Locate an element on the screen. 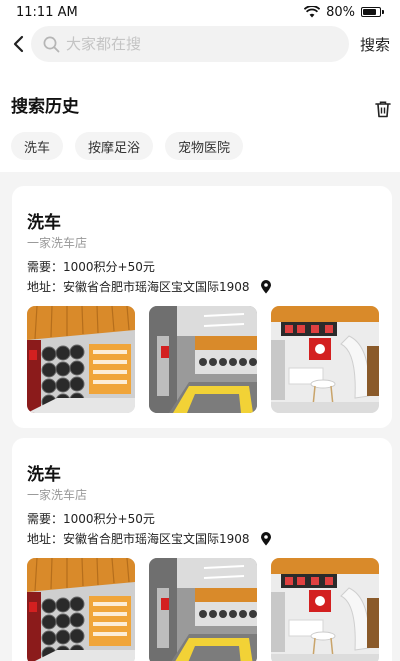 This screenshot has width=400, height=661. back-button is located at coordinates (18, 44).